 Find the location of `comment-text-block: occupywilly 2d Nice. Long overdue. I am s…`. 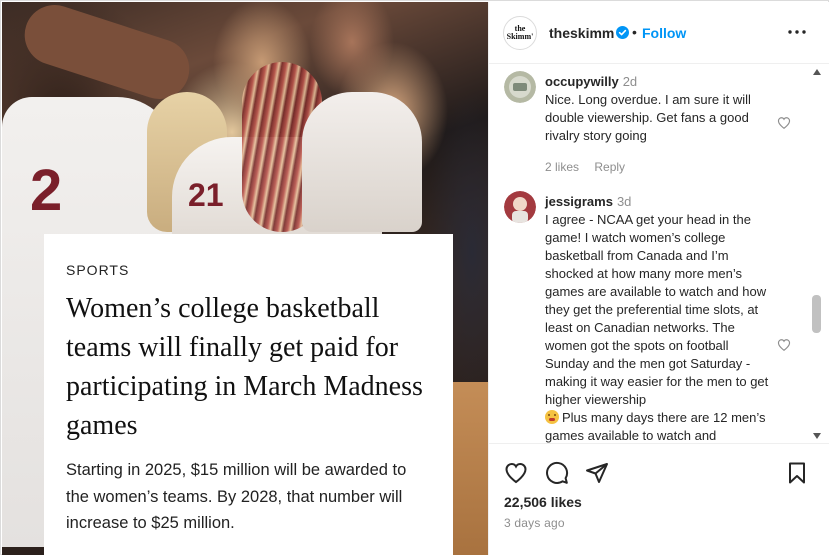

comment-text-block: occupywilly 2d Nice. Long overdue. I am s… is located at coordinates (660, 109).